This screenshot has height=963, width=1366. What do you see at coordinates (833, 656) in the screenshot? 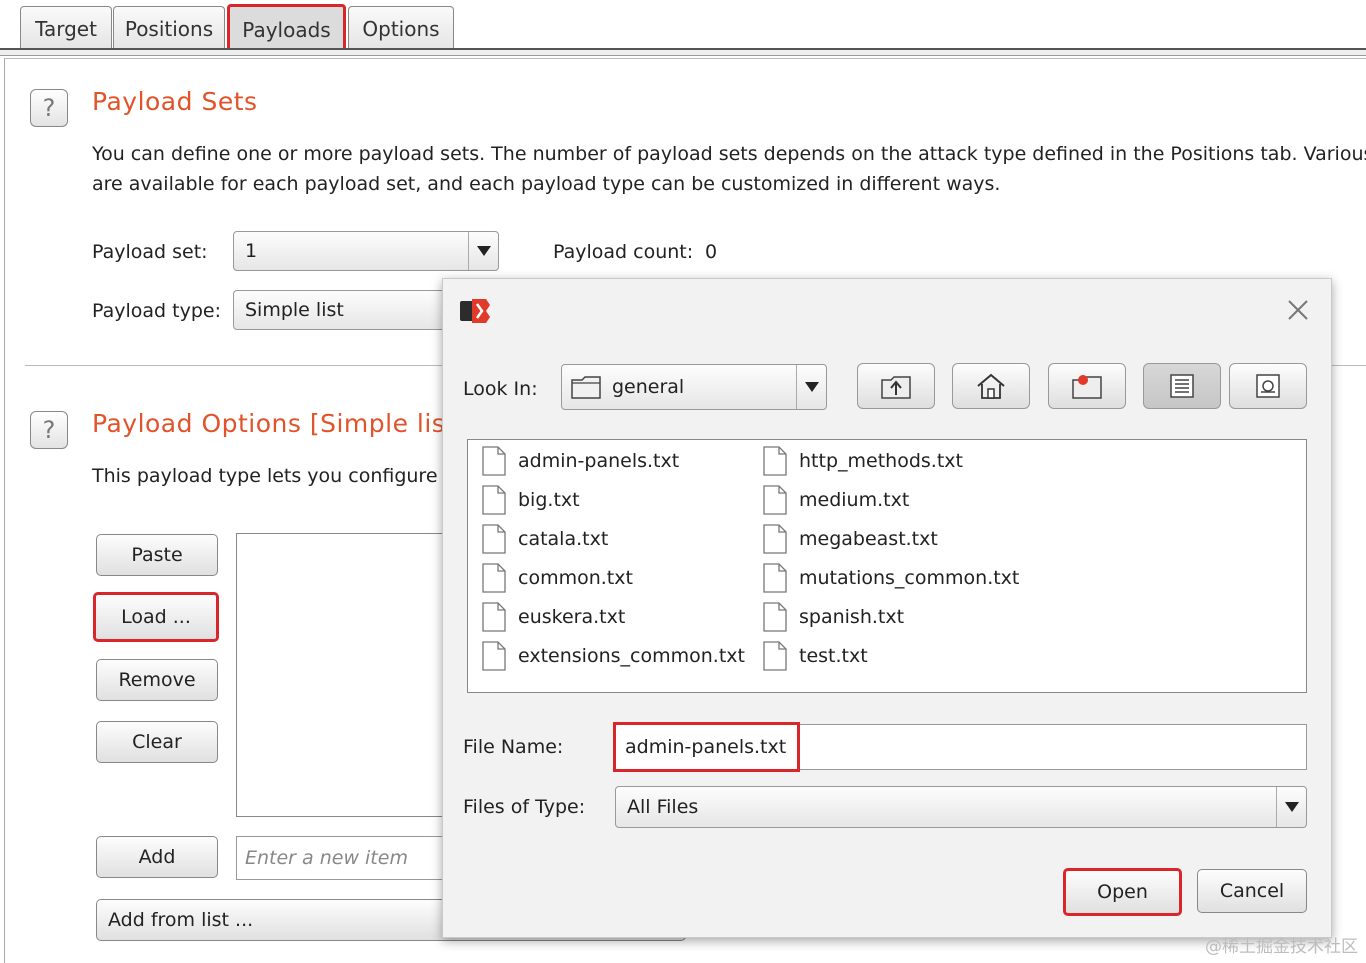
I see `file-name: test.txt` at bounding box center [833, 656].